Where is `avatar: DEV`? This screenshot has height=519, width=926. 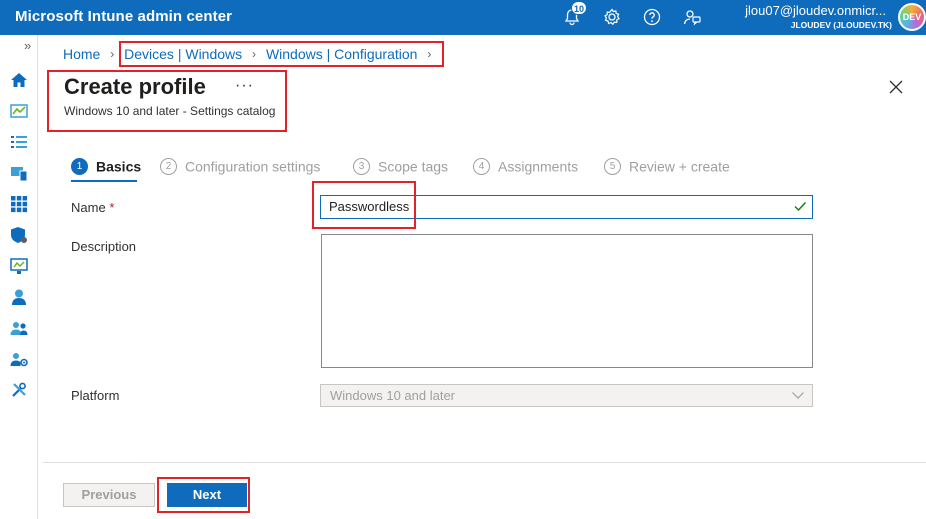 avatar: DEV is located at coordinates (912, 17).